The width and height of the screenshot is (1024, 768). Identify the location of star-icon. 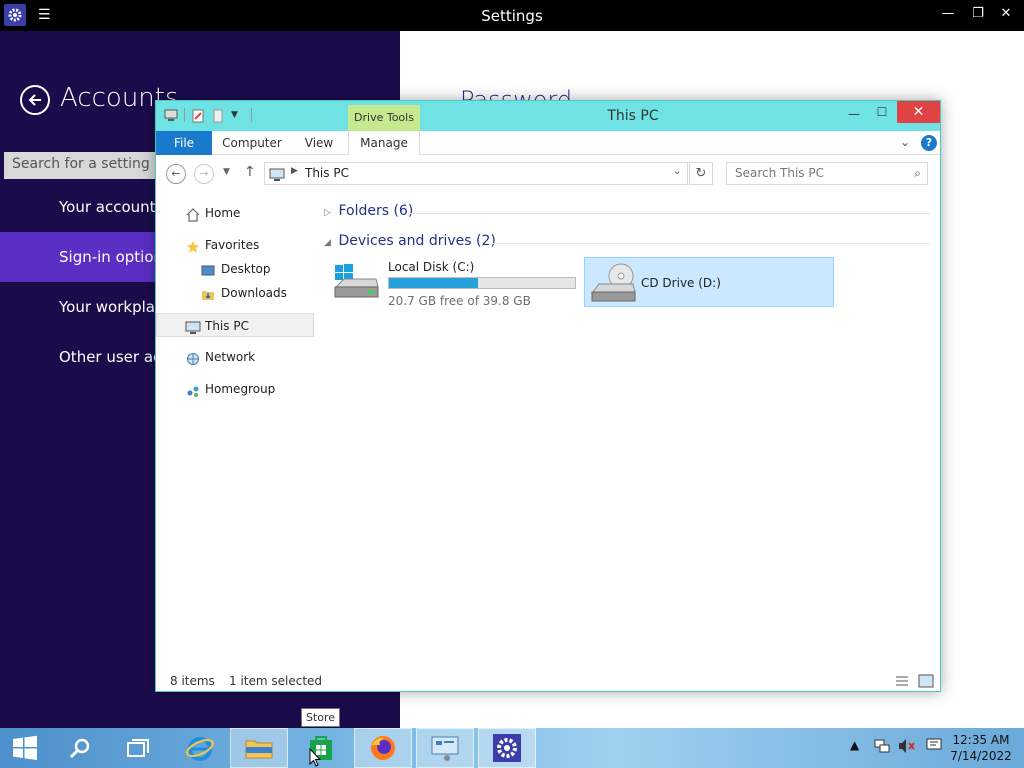
(193, 245).